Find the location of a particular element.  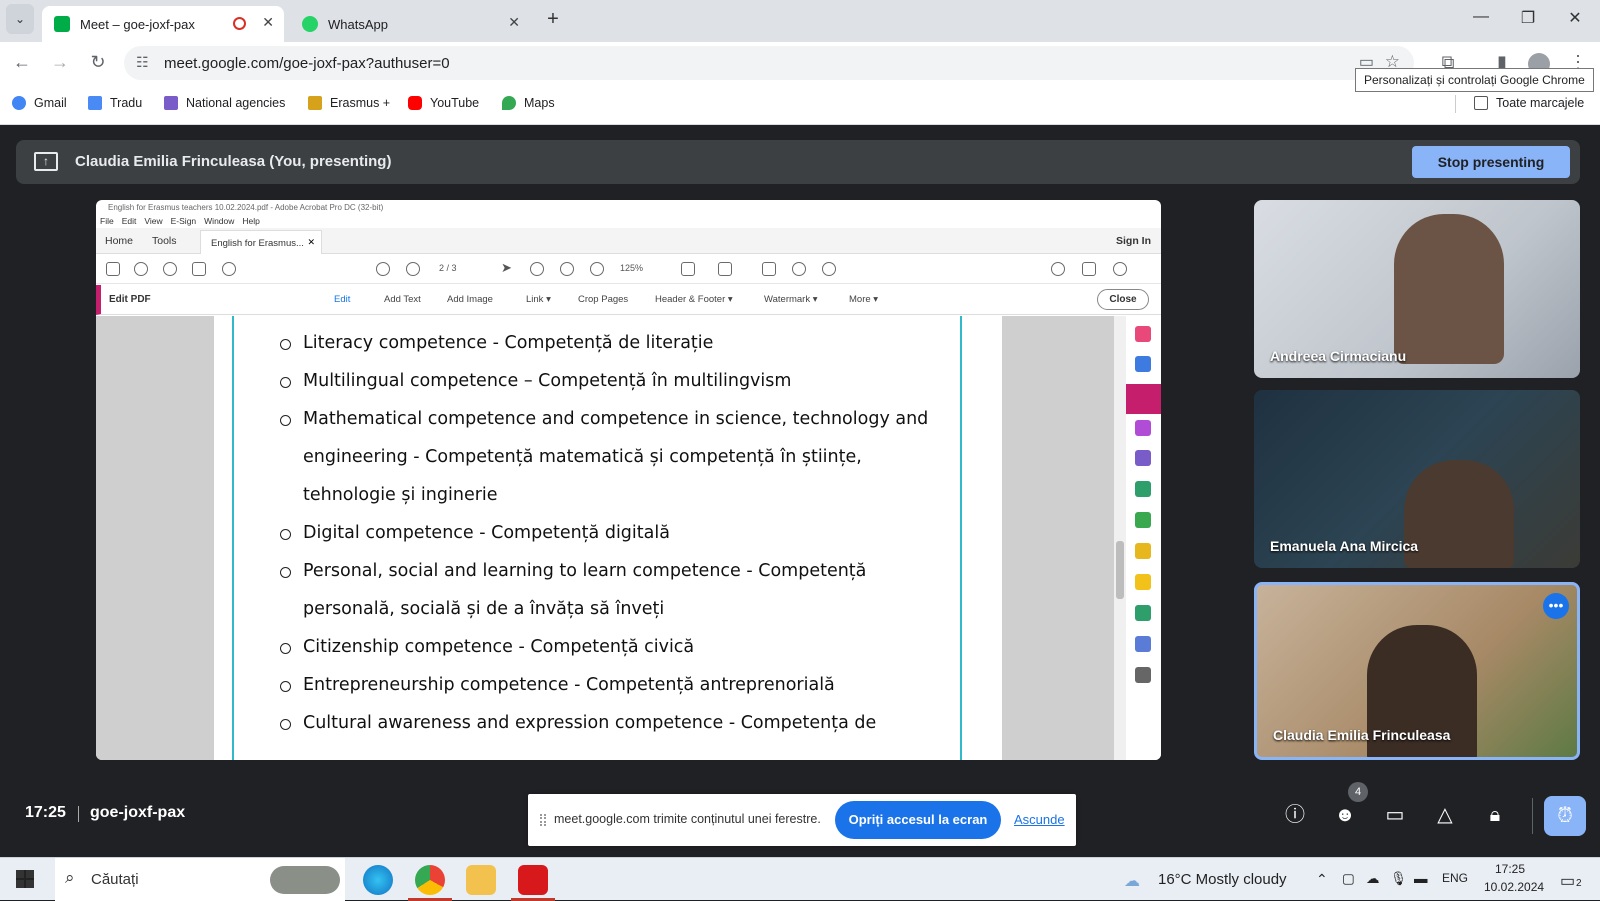

bookmark-erasmus: Erasmus + is located at coordinates (349, 103).